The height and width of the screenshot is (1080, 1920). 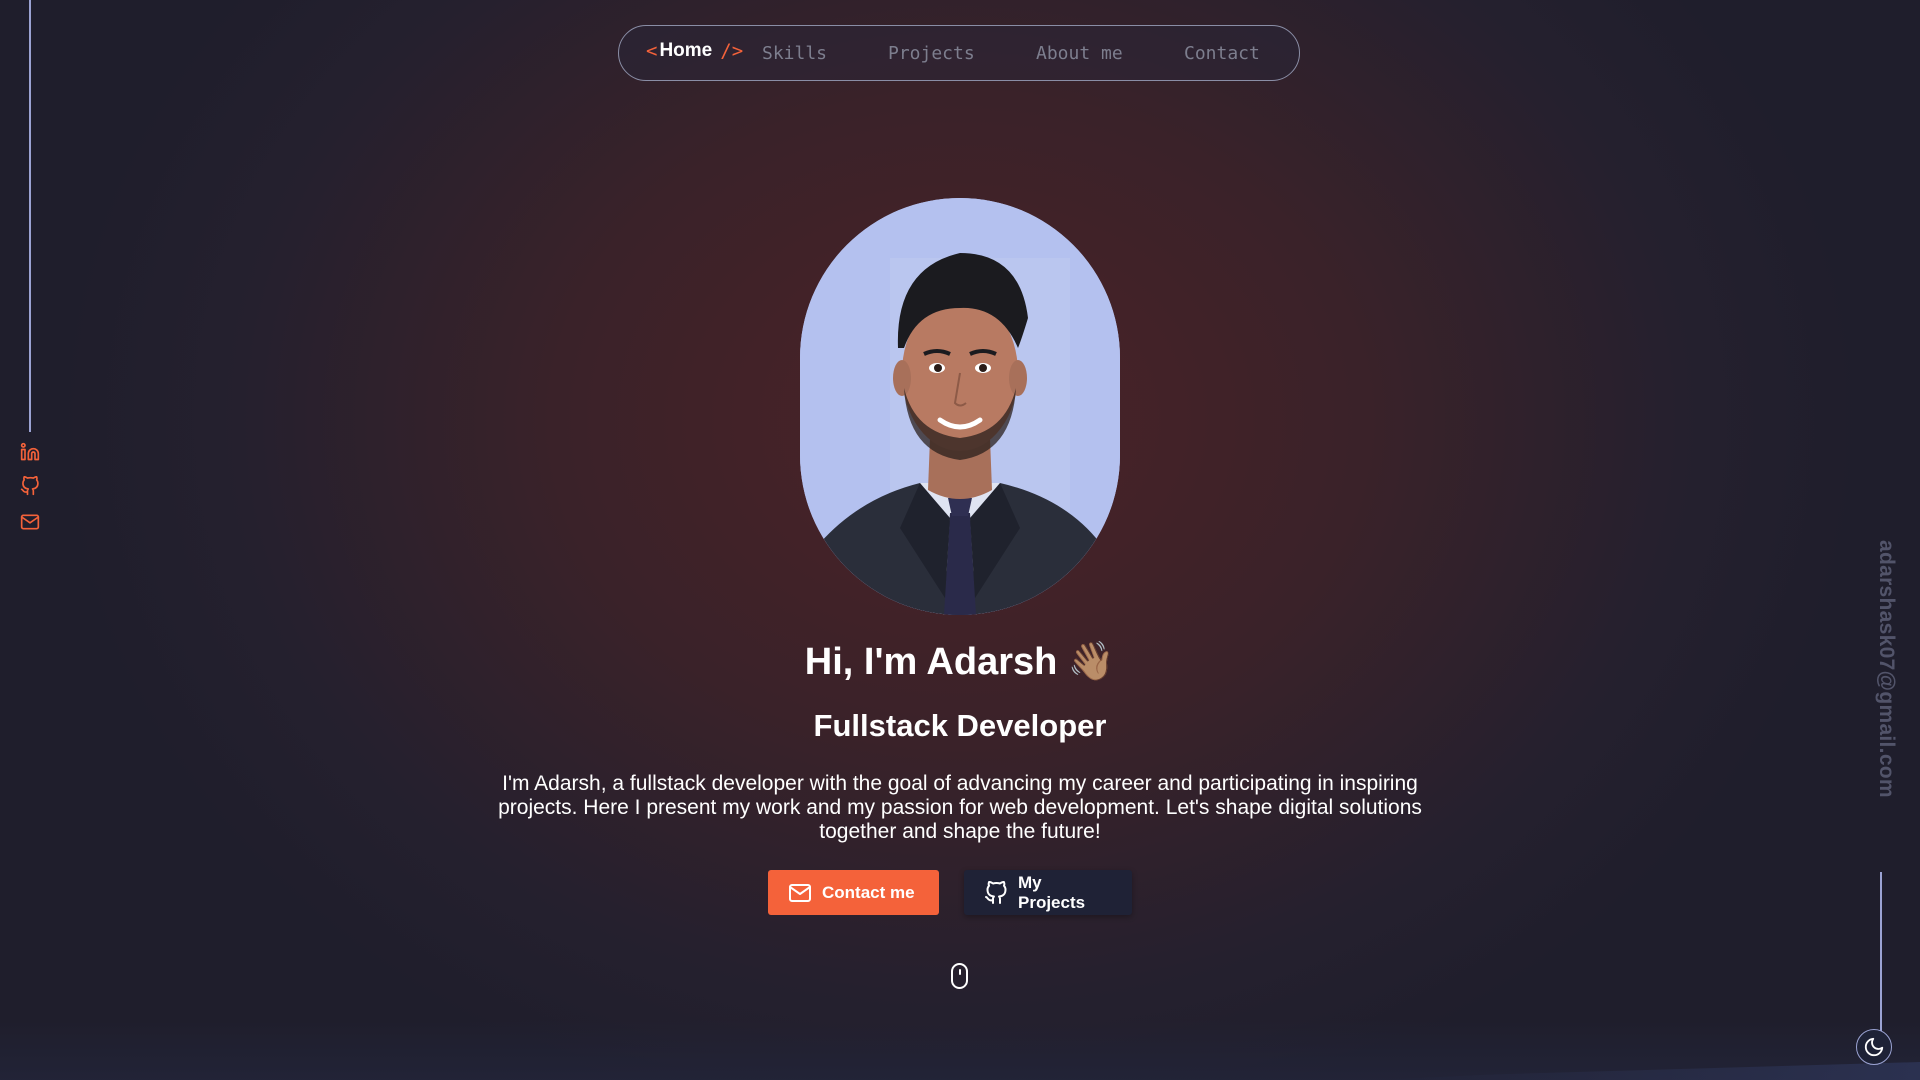 What do you see at coordinates (959, 976) in the screenshot?
I see `scroll-mouse-icon` at bounding box center [959, 976].